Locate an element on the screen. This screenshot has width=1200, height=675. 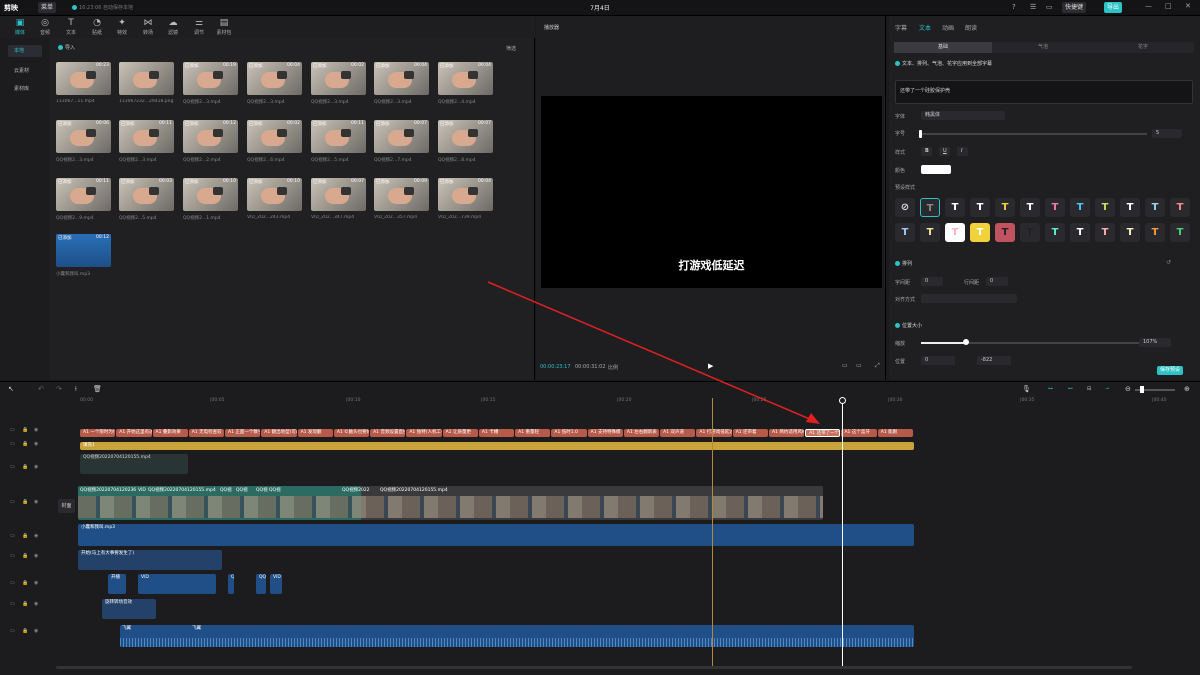
help-icon: ? is located at coordinates (1014, 7).